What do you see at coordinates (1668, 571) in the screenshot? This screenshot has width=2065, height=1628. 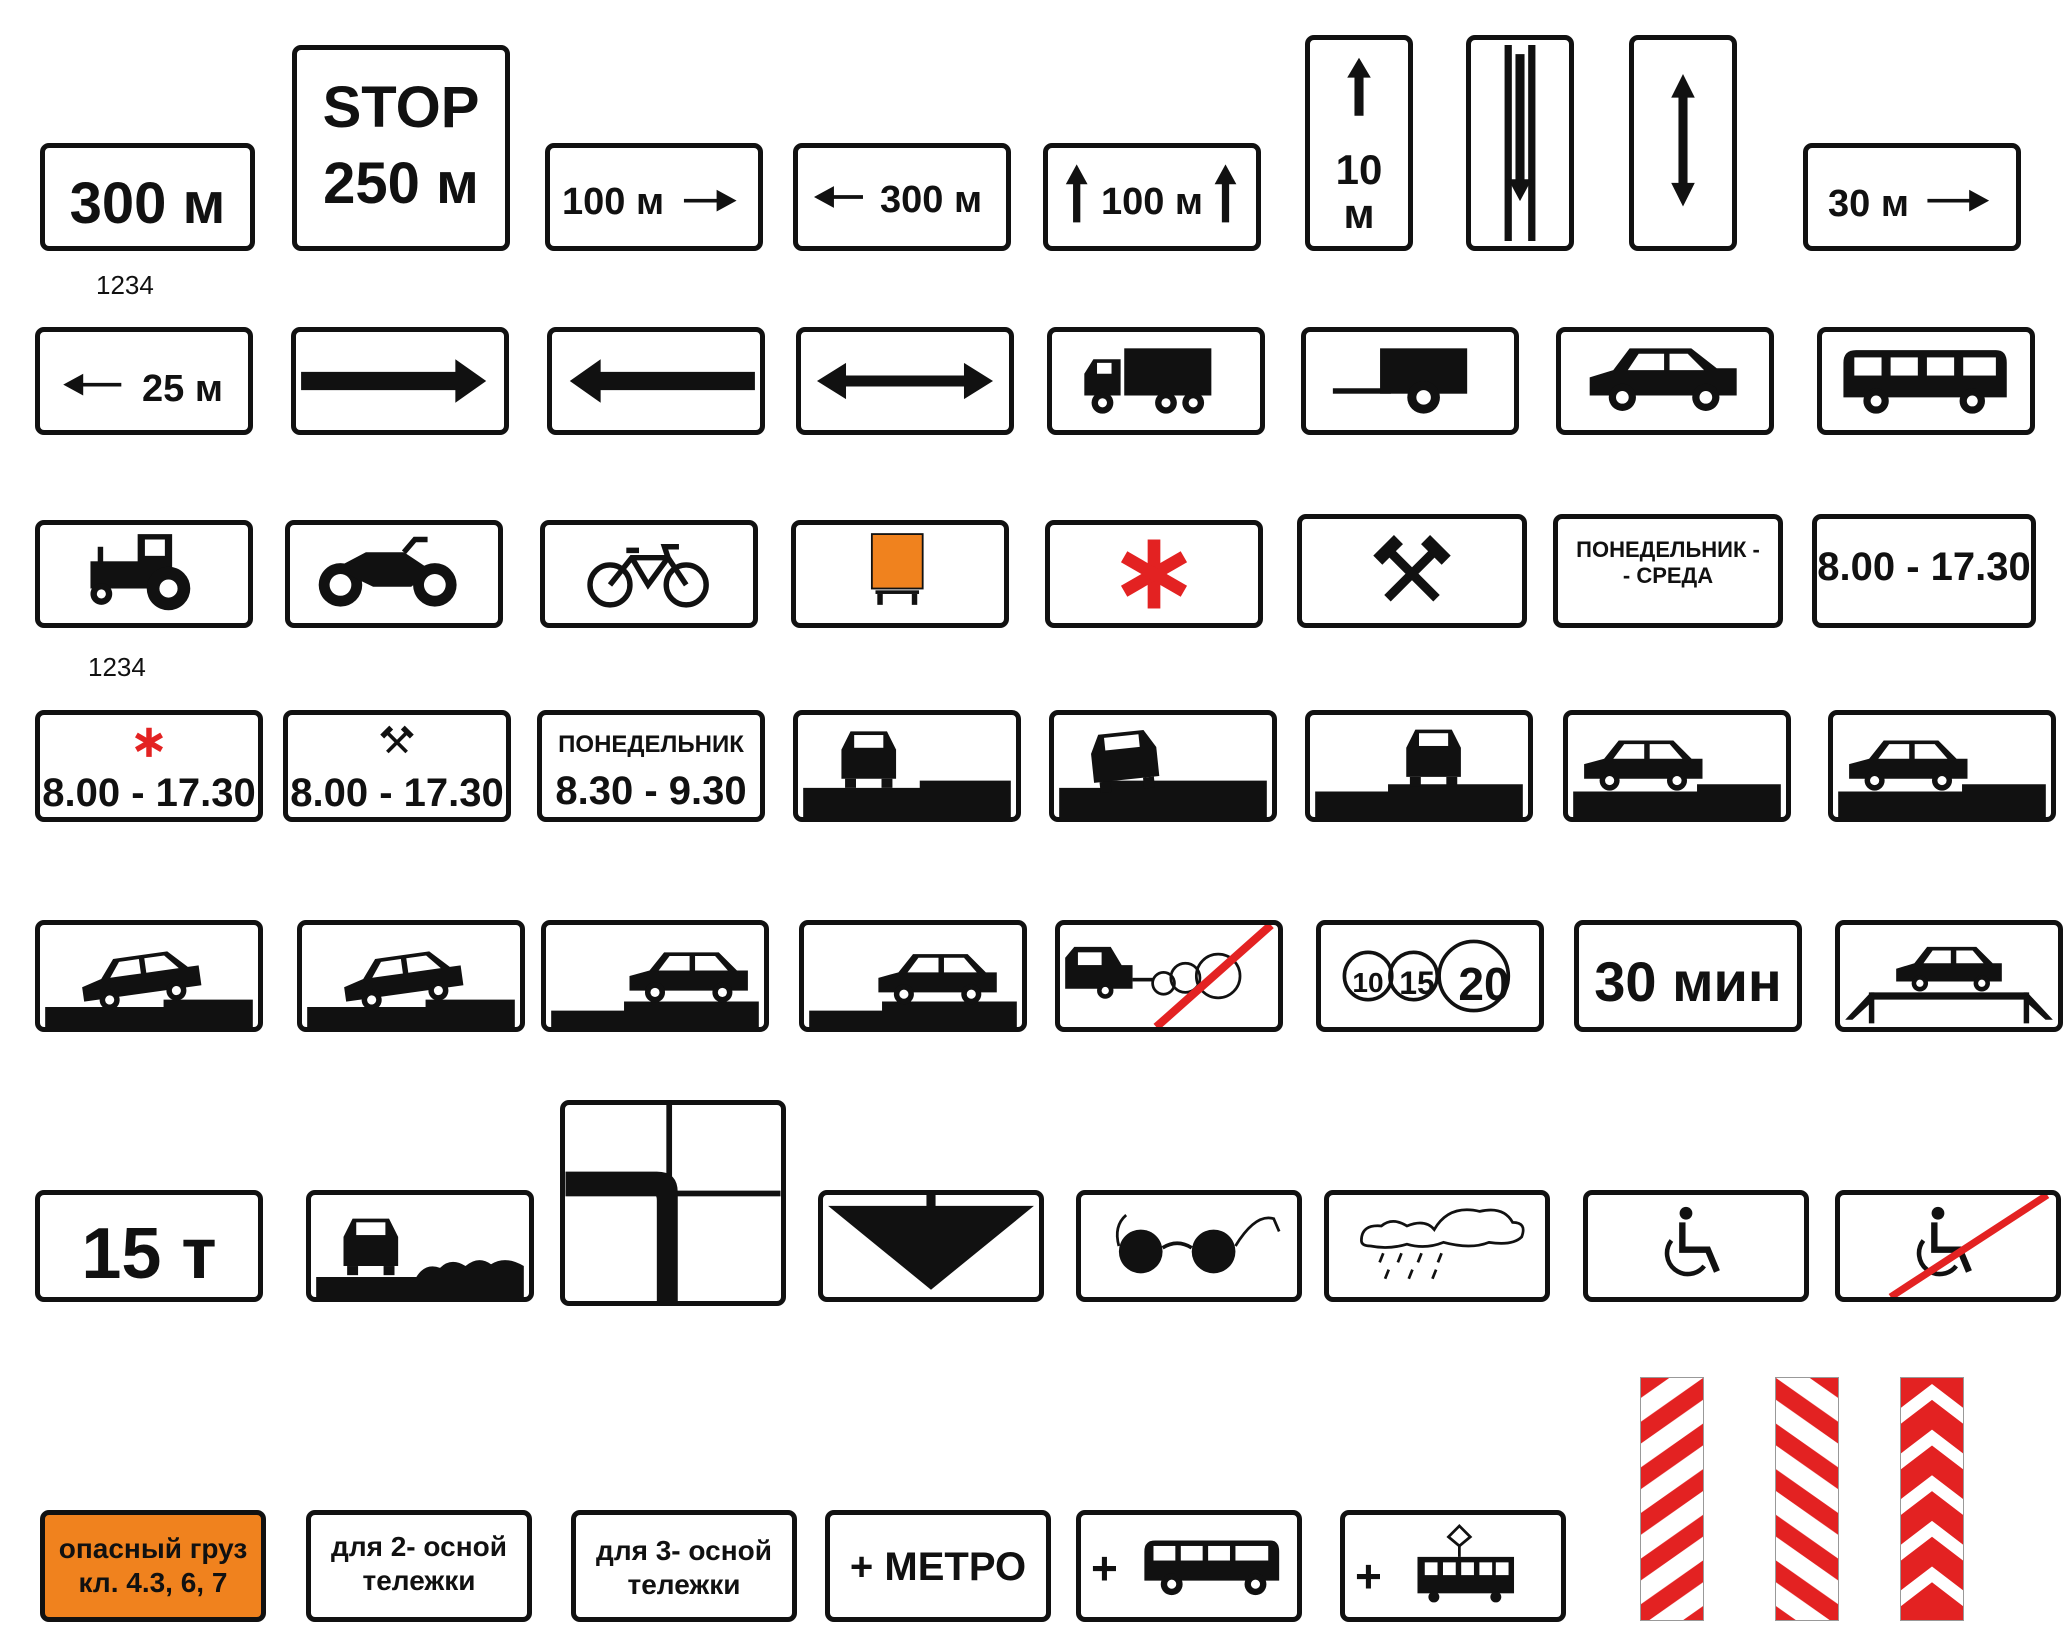 I see `sign-days-monday-wednesday: ПОНЕДЕЛЬНИК - - СРЕДА` at bounding box center [1668, 571].